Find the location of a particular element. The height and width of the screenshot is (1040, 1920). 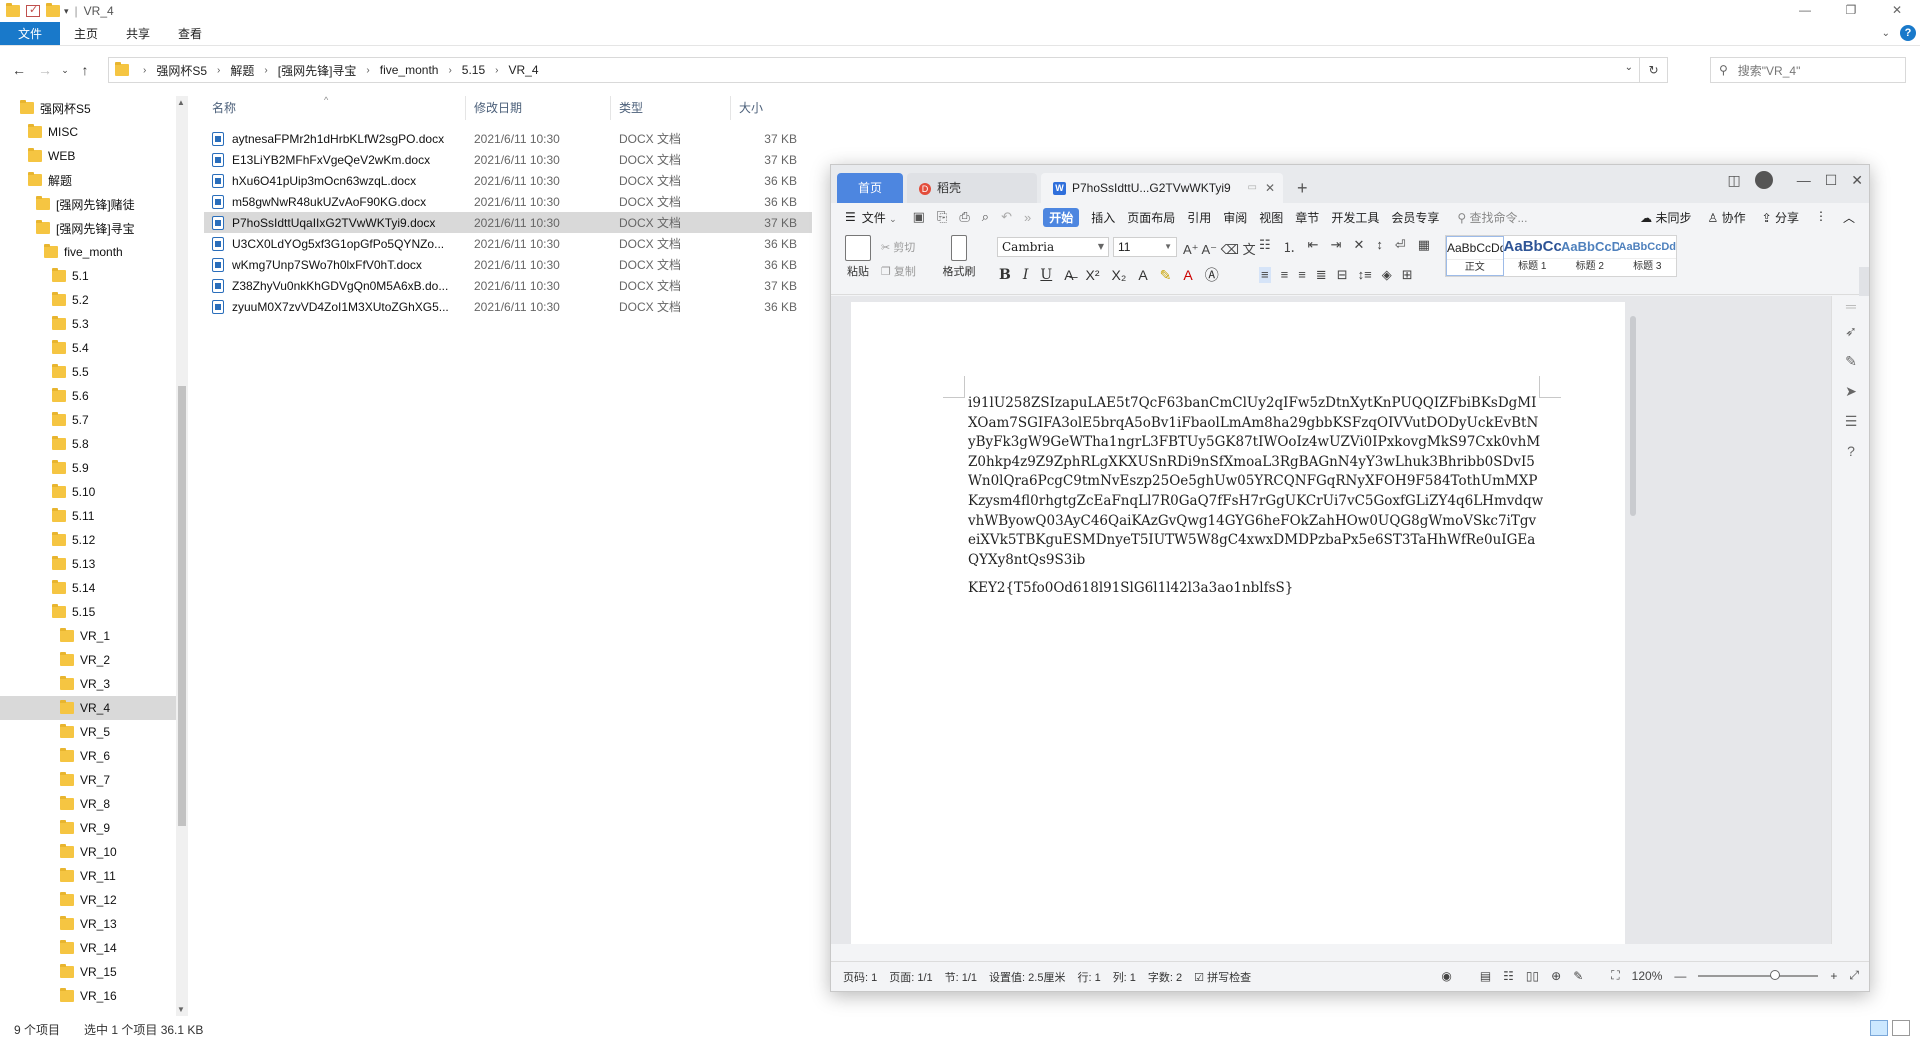

paste-button: 粘贴 is located at coordinates (858, 257).